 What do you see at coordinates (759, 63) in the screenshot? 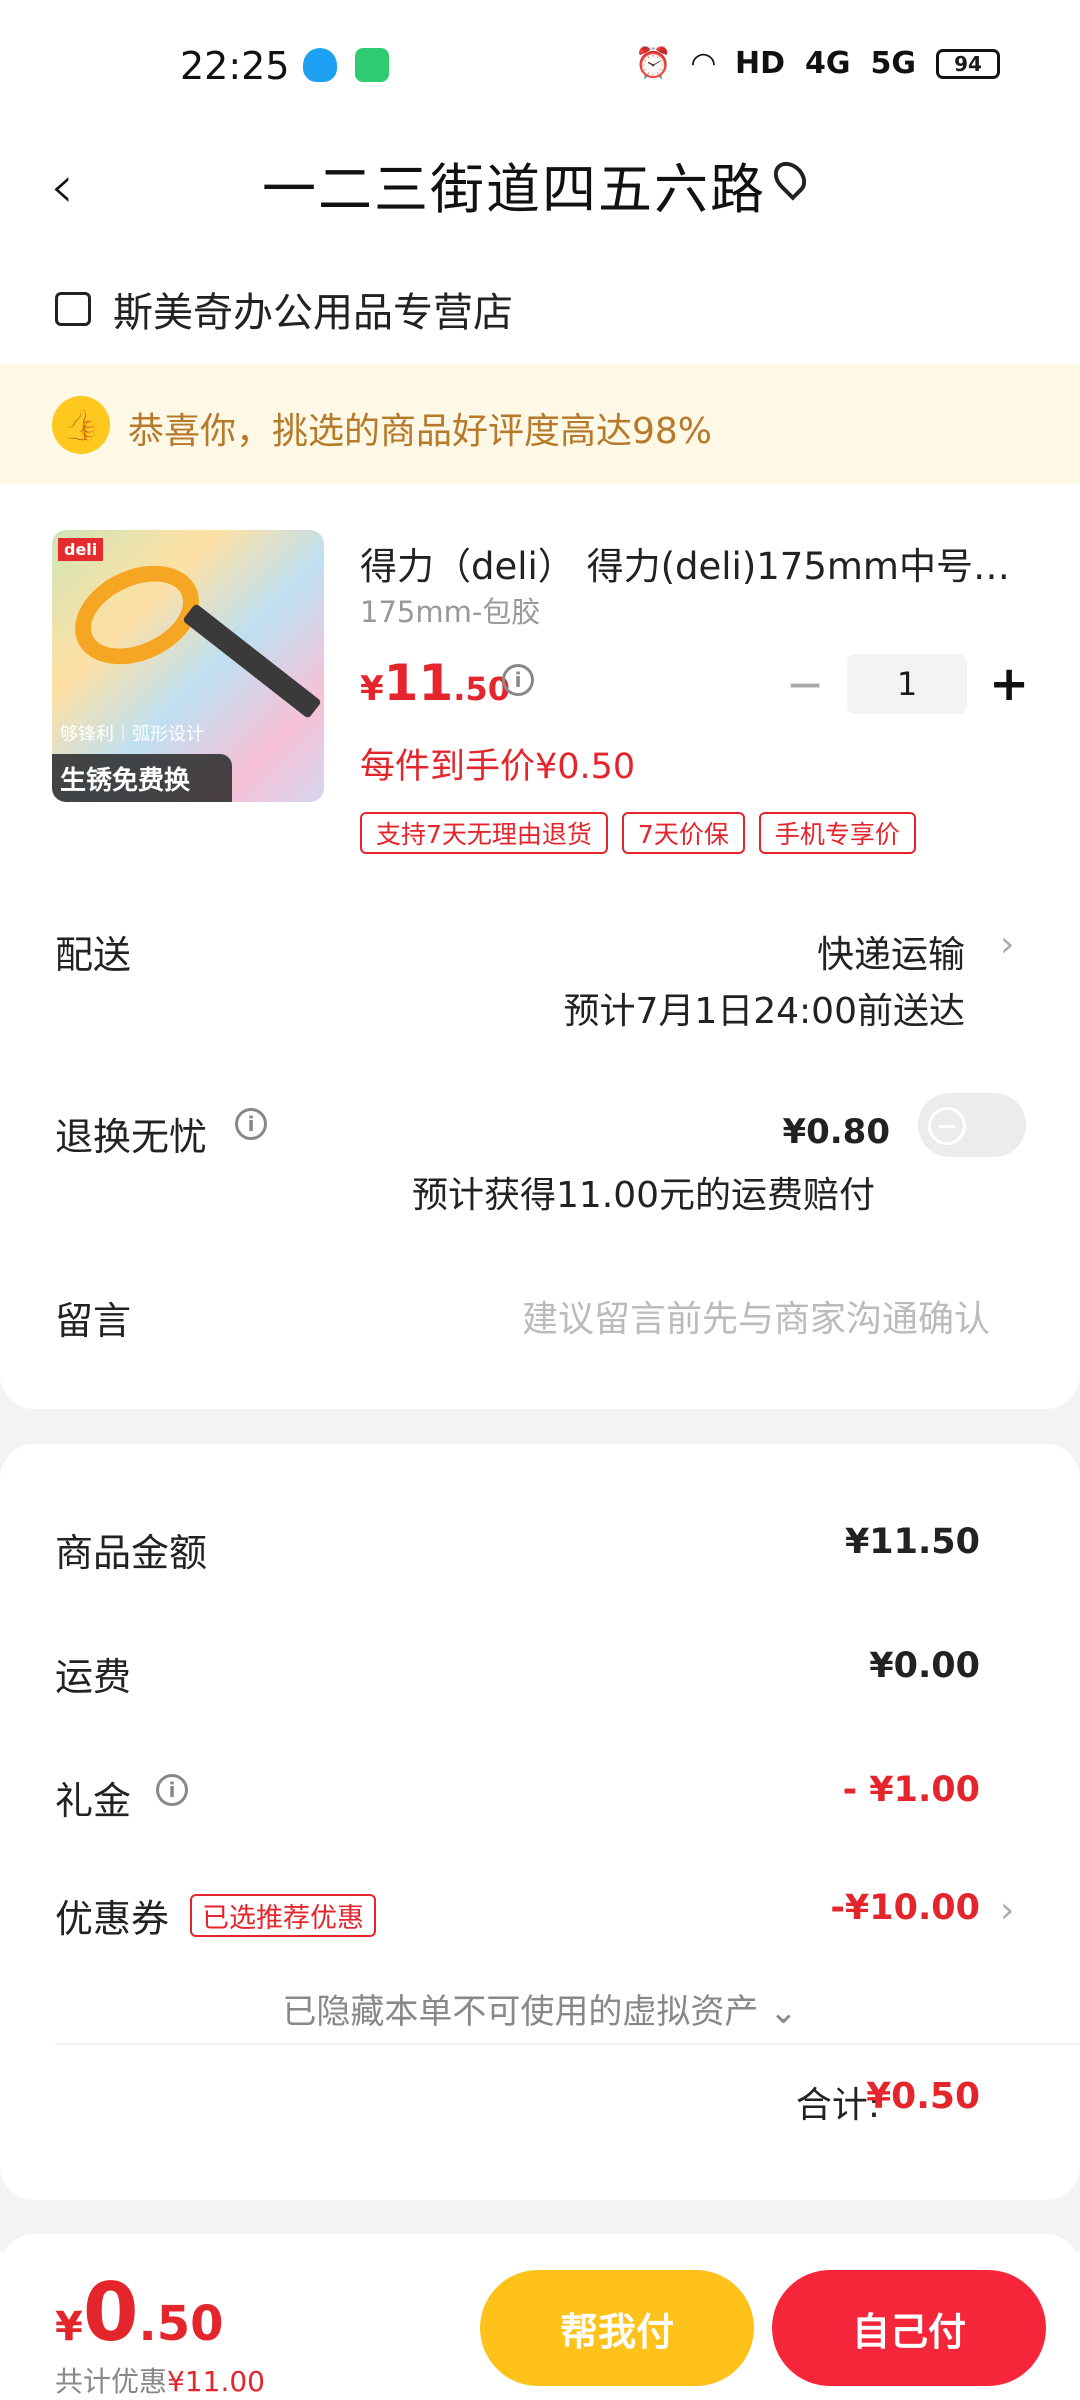
I see `hd-icon: HD` at bounding box center [759, 63].